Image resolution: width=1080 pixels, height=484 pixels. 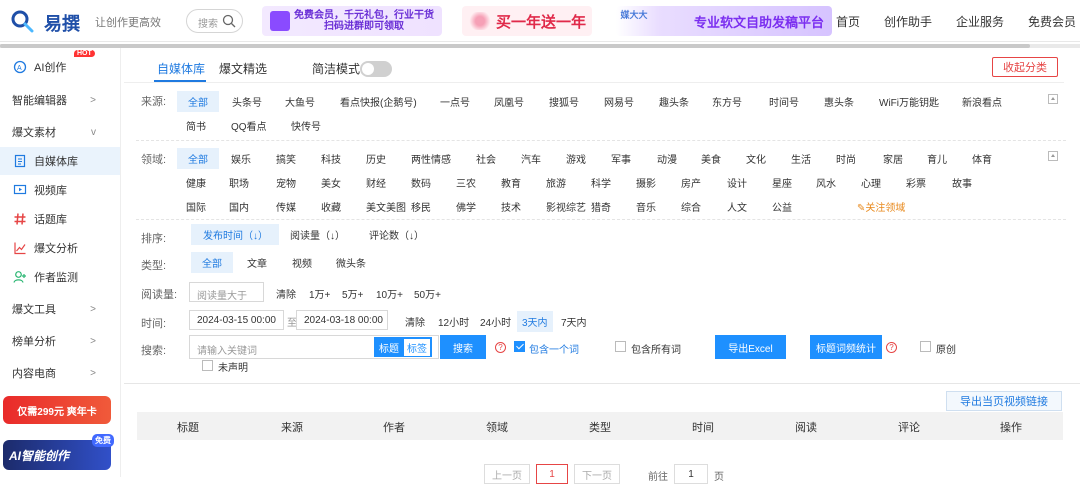 What do you see at coordinates (286, 293) in the screenshot?
I see `read-clear: 清除` at bounding box center [286, 293].